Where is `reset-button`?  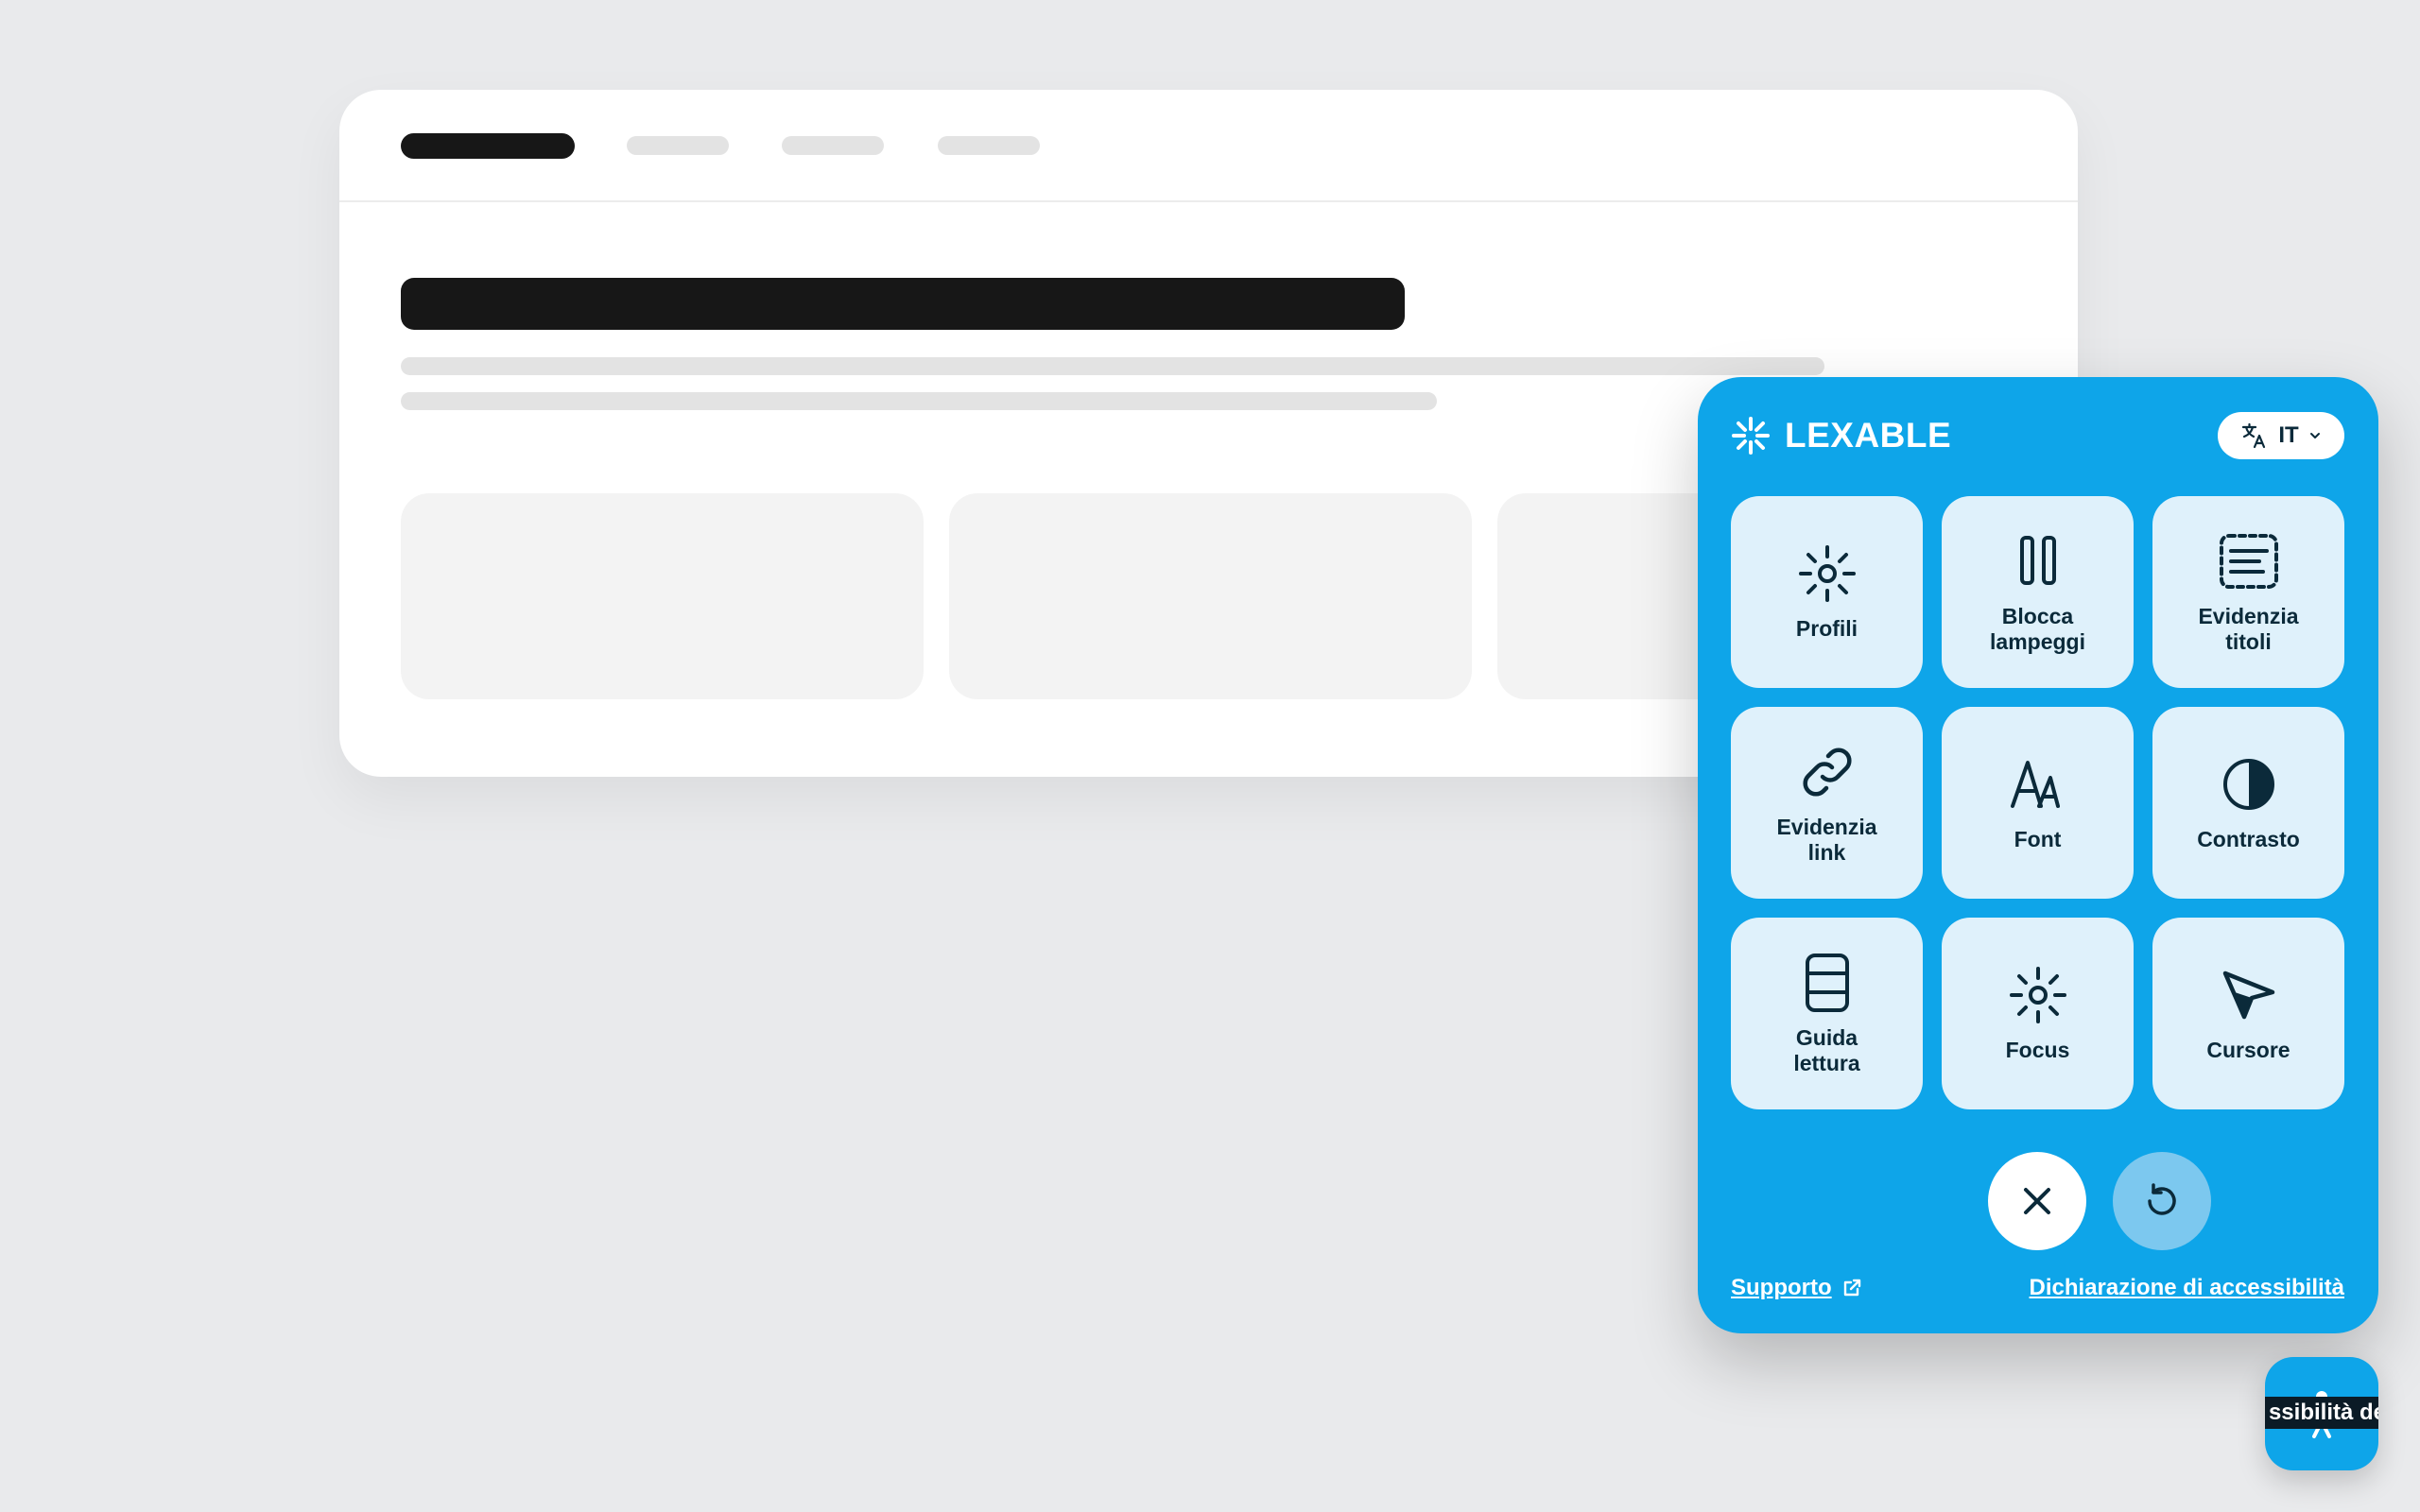
reset-button is located at coordinates (2162, 1201).